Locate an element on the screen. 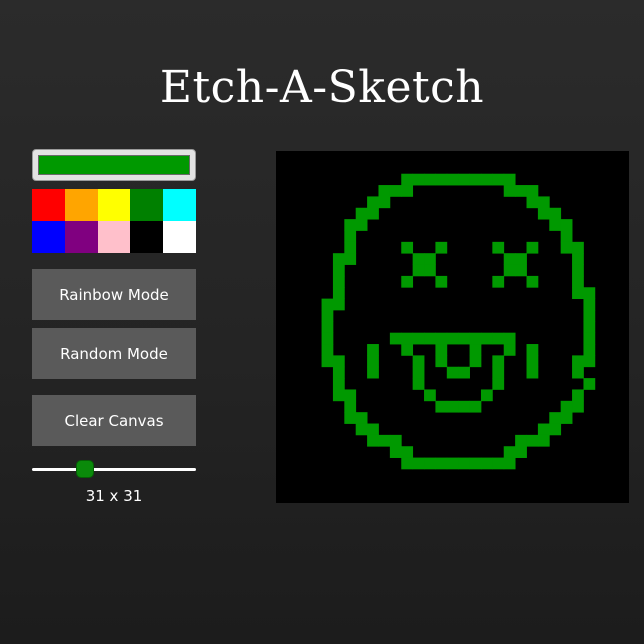 The image size is (644, 644). palette-color-green is located at coordinates (147, 205).